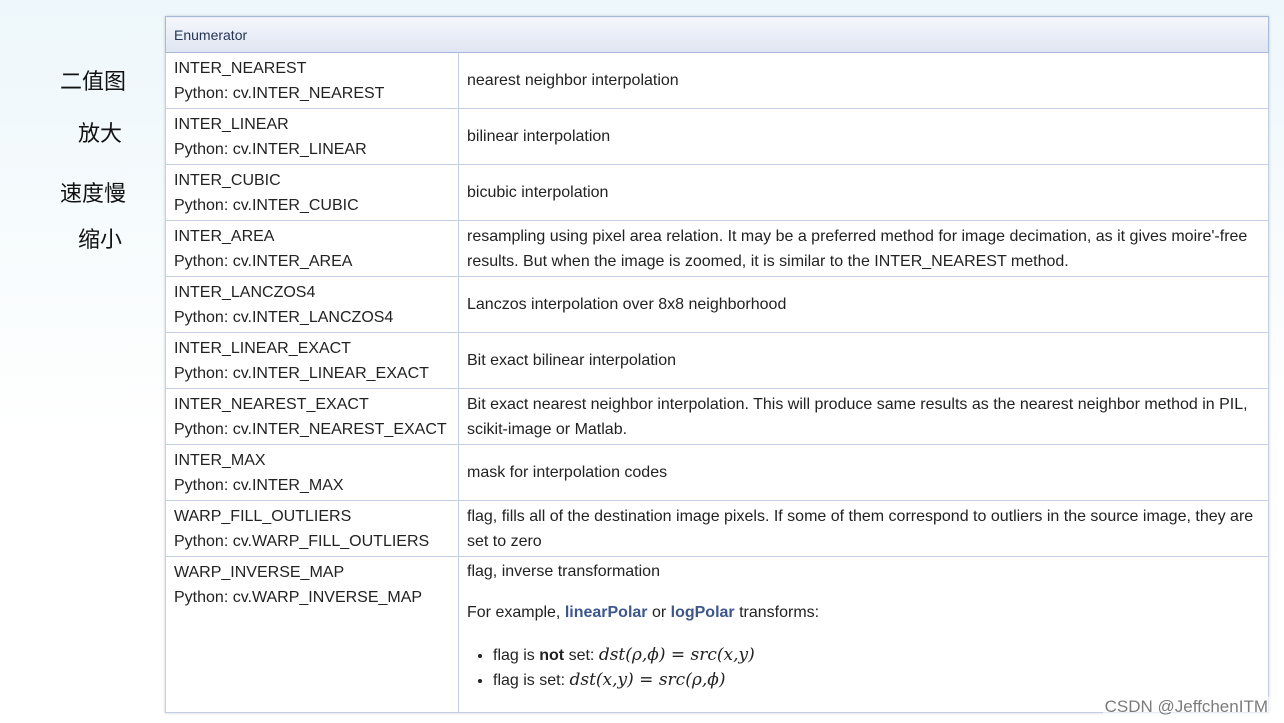 The height and width of the screenshot is (723, 1284). What do you see at coordinates (263, 261) in the screenshot?
I see `enum-python-name: Python: cv.INTER_AREA` at bounding box center [263, 261].